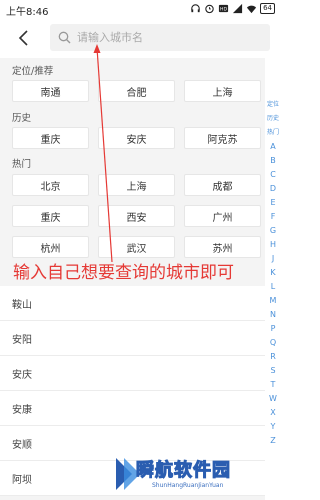 Image resolution: width=320 pixels, height=500 pixels. What do you see at coordinates (273, 105) in the screenshot?
I see `index-item-location: 定位` at bounding box center [273, 105].